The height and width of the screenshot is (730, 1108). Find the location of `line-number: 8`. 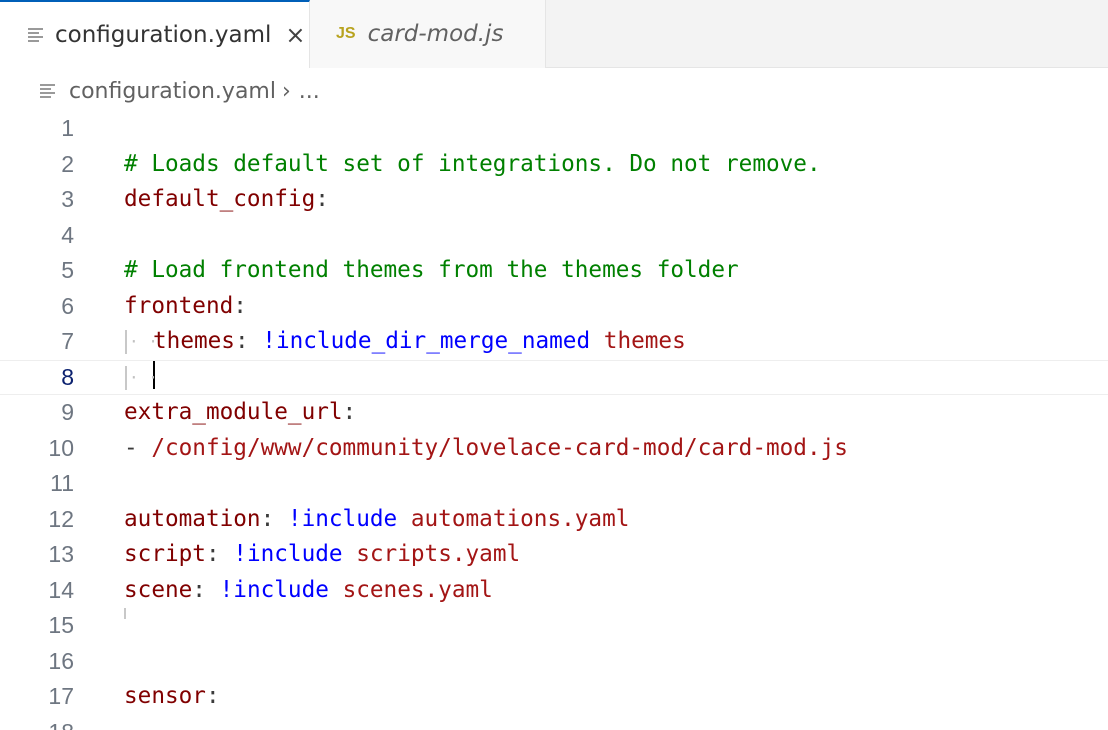

line-number: 8 is located at coordinates (67, 376).